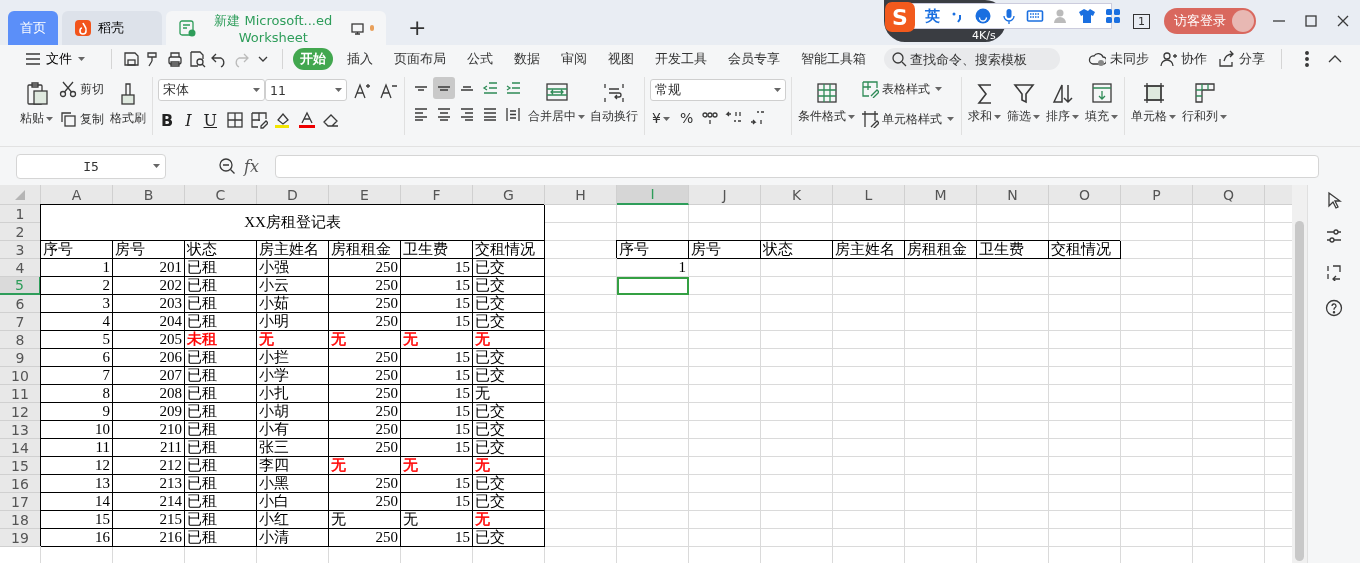  Describe the element at coordinates (365, 195) in the screenshot. I see `column-header: E` at that location.